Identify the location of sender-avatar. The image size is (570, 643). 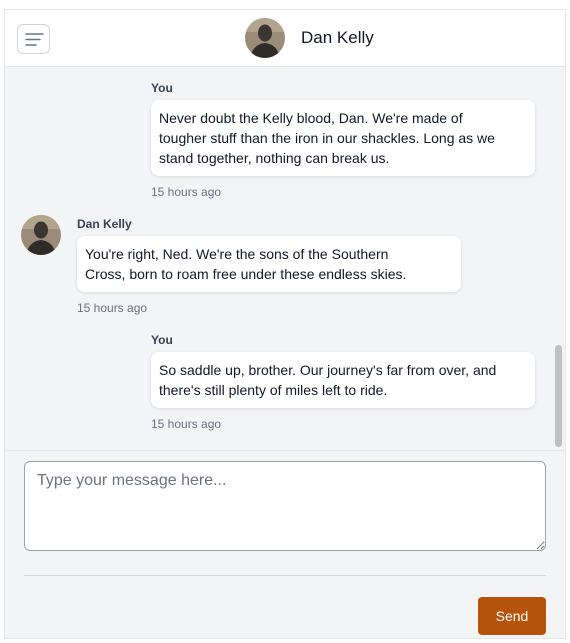
(41, 235).